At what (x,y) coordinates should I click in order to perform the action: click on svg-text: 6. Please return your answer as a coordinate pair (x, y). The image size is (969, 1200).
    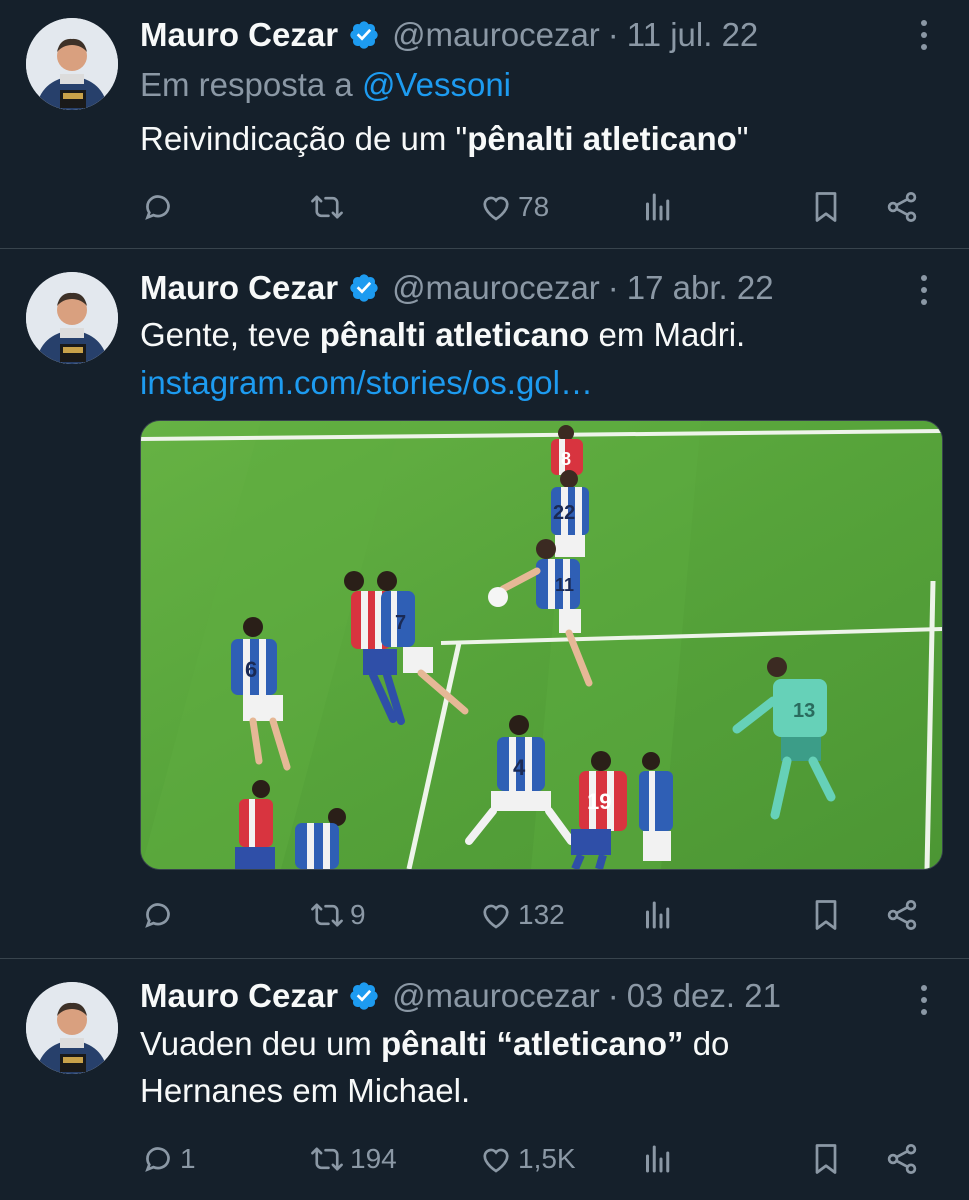
    Looking at the image, I should click on (251, 669).